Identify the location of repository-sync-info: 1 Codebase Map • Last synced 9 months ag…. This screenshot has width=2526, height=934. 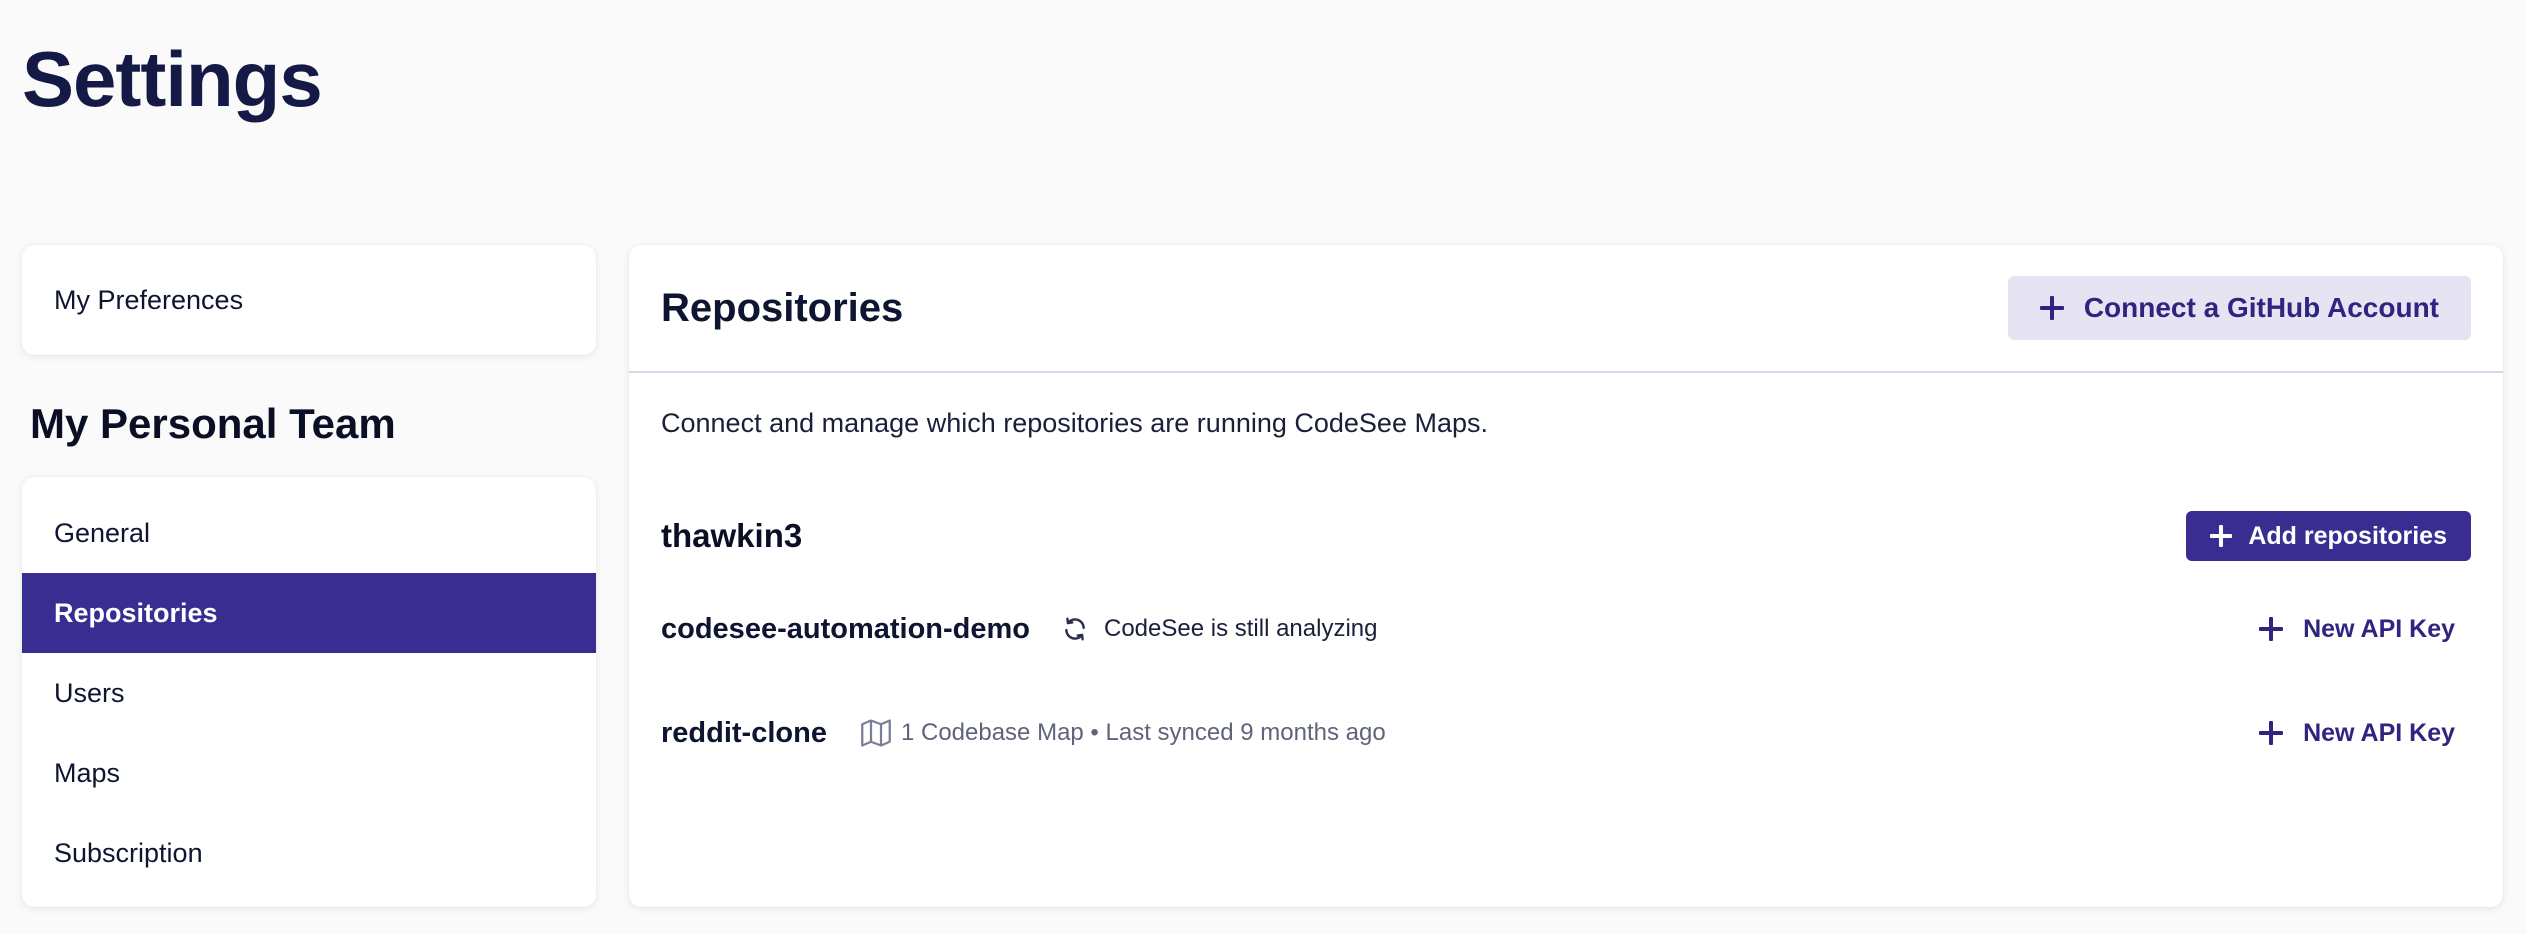
(1143, 732).